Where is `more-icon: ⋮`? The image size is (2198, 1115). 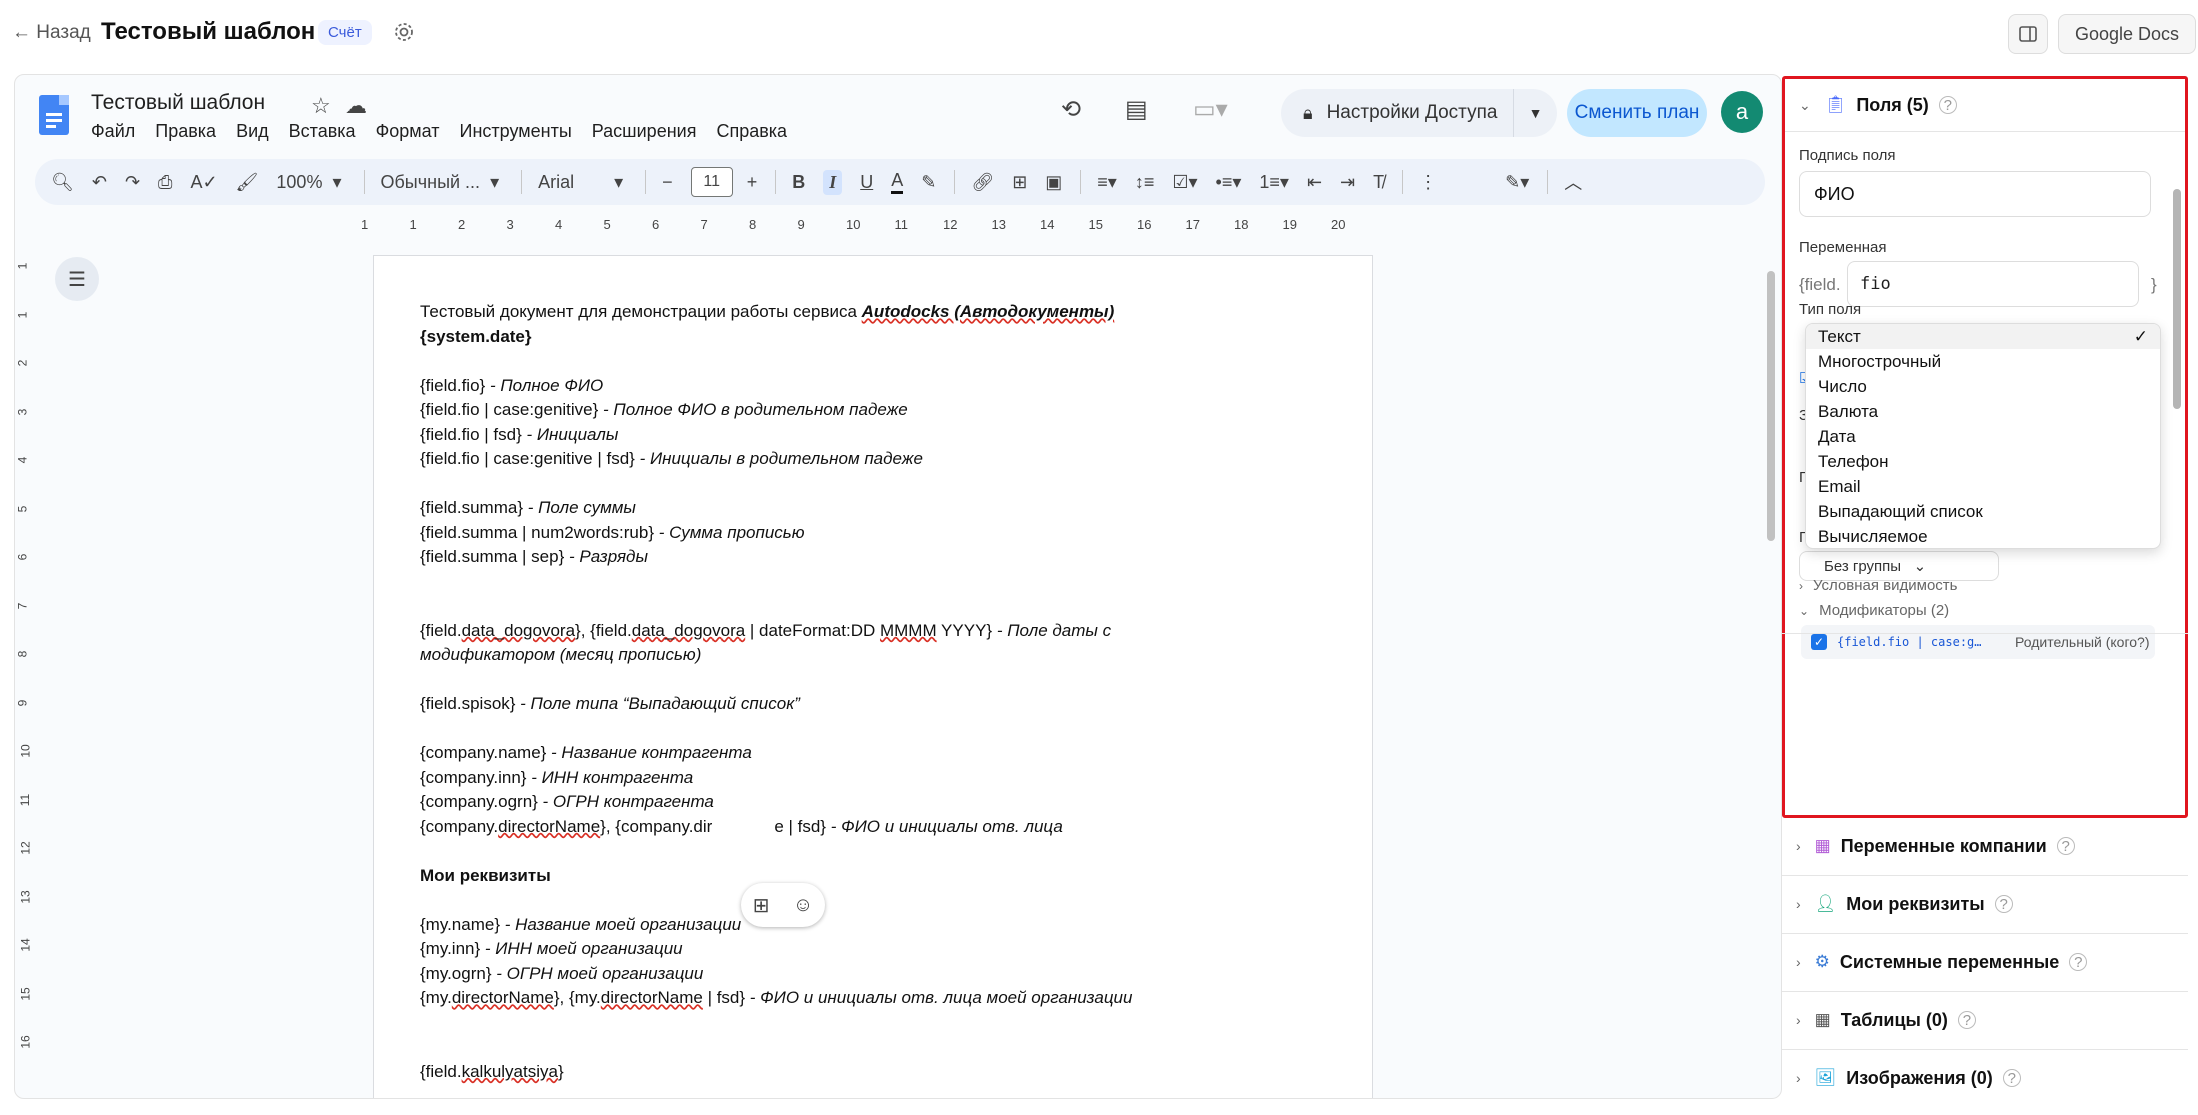
more-icon: ⋮ is located at coordinates (1428, 182).